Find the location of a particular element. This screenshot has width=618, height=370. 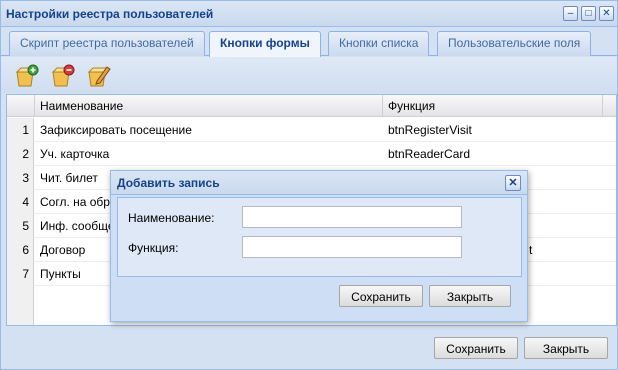

close-button: Закрыть is located at coordinates (566, 348).